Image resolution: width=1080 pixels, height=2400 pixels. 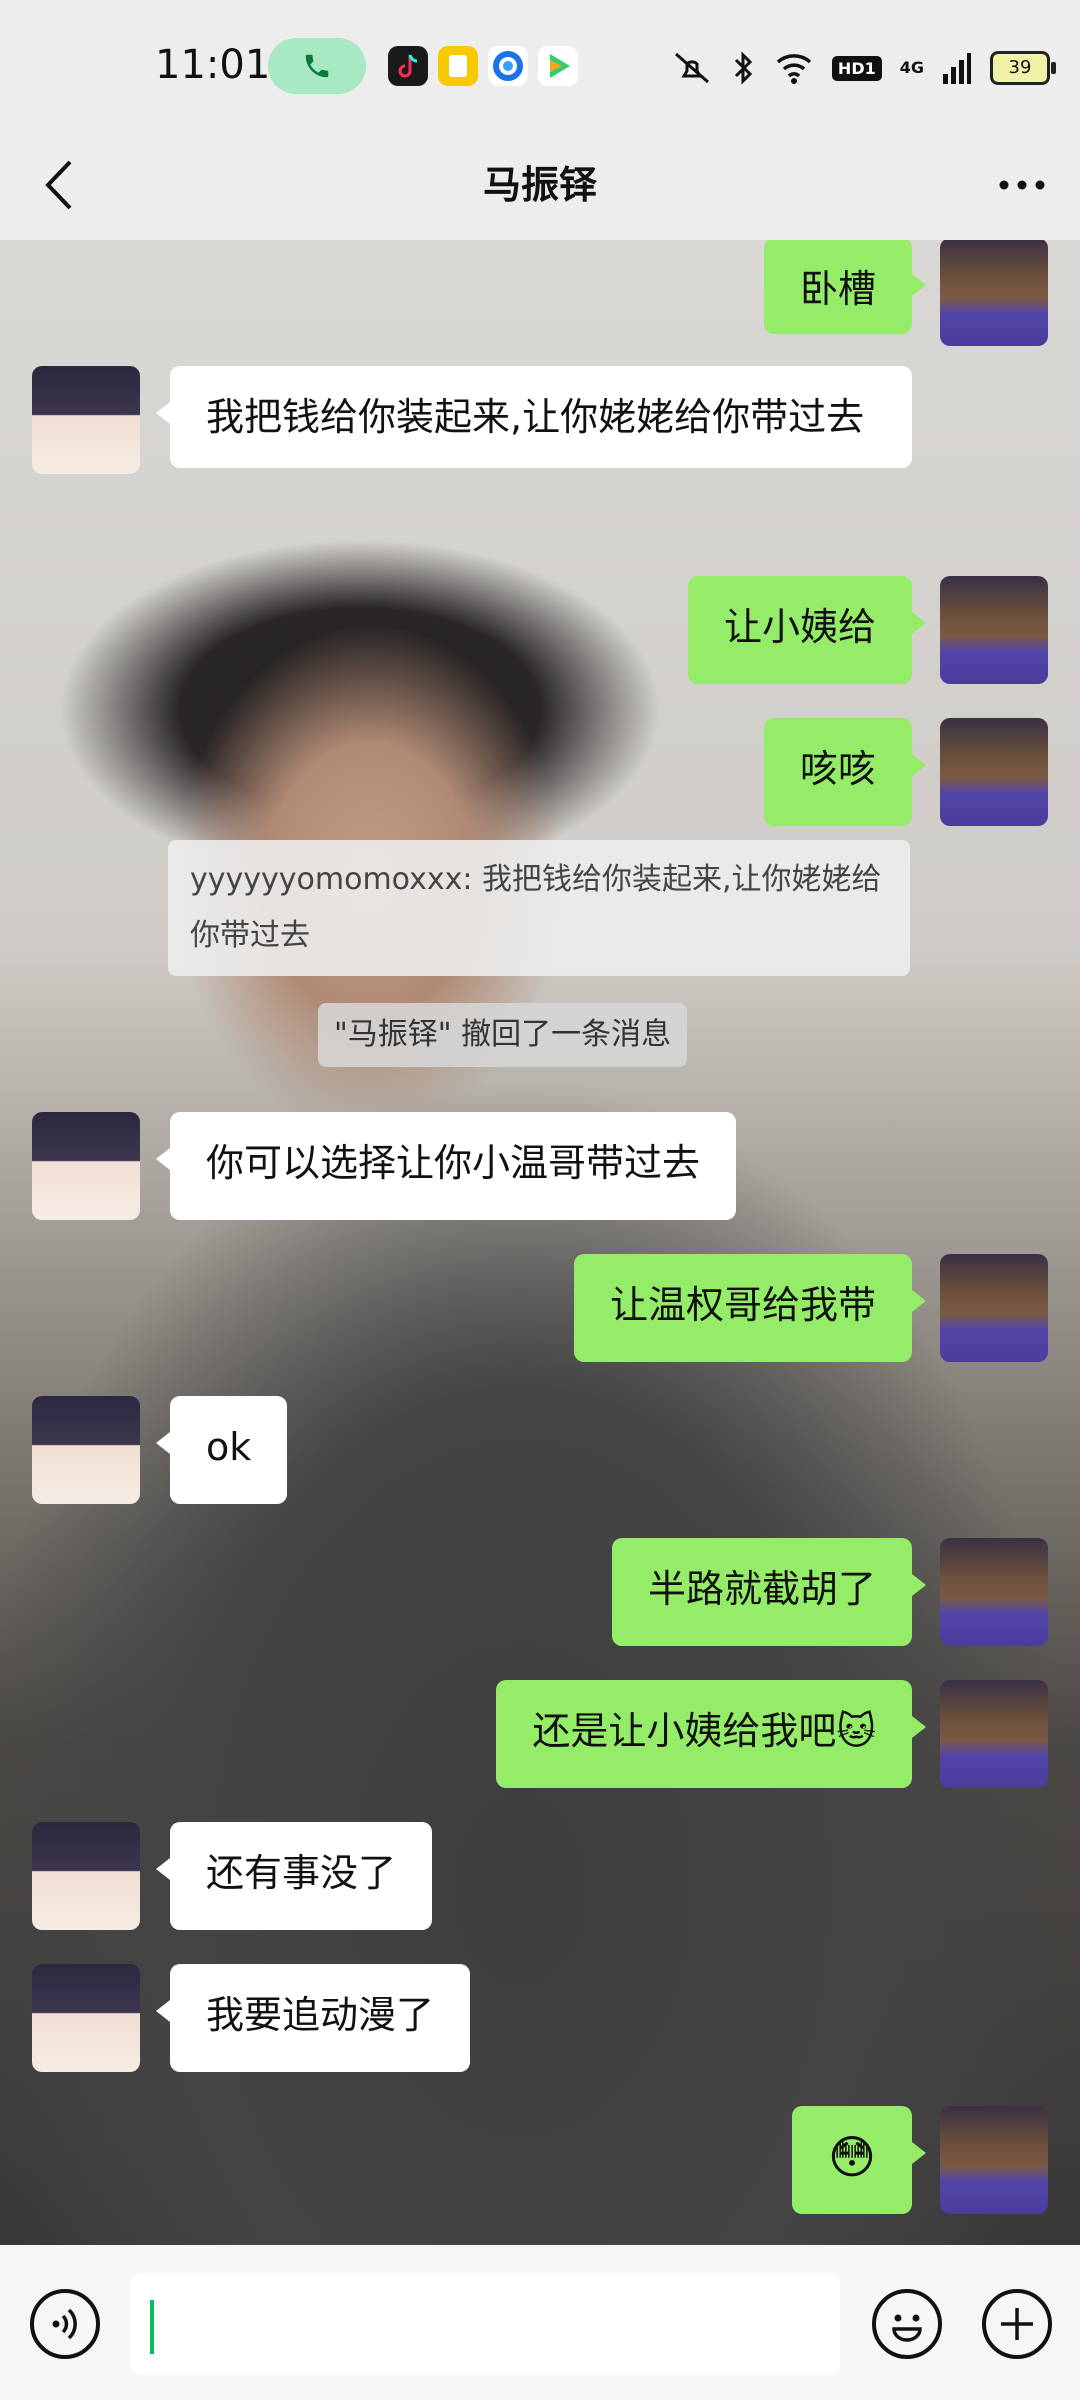 What do you see at coordinates (743, 68) in the screenshot?
I see `bluetooth-icon` at bounding box center [743, 68].